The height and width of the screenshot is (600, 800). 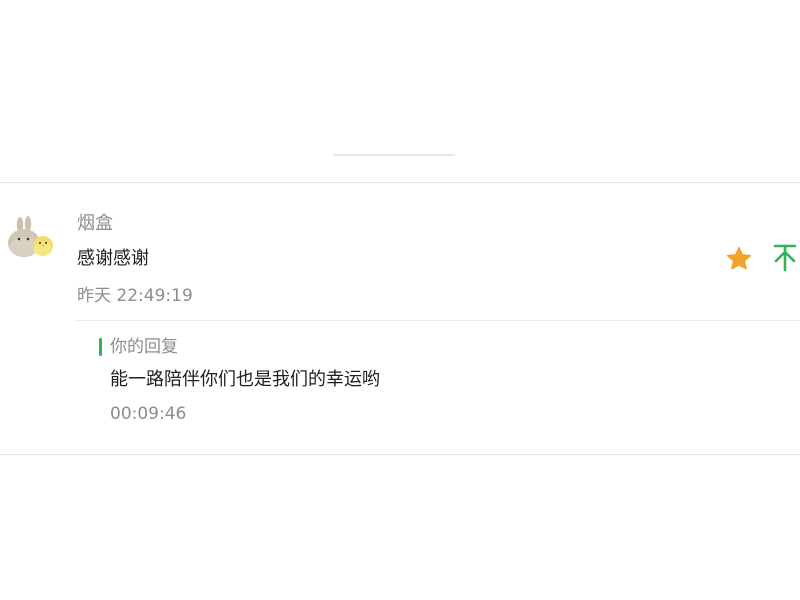 I want to click on star-button, so click(x=739, y=259).